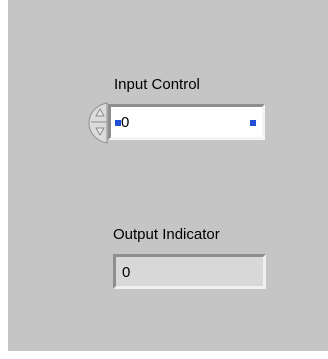 This screenshot has height=359, width=328. What do you see at coordinates (126, 272) in the screenshot?
I see `output-indicator-value: 0` at bounding box center [126, 272].